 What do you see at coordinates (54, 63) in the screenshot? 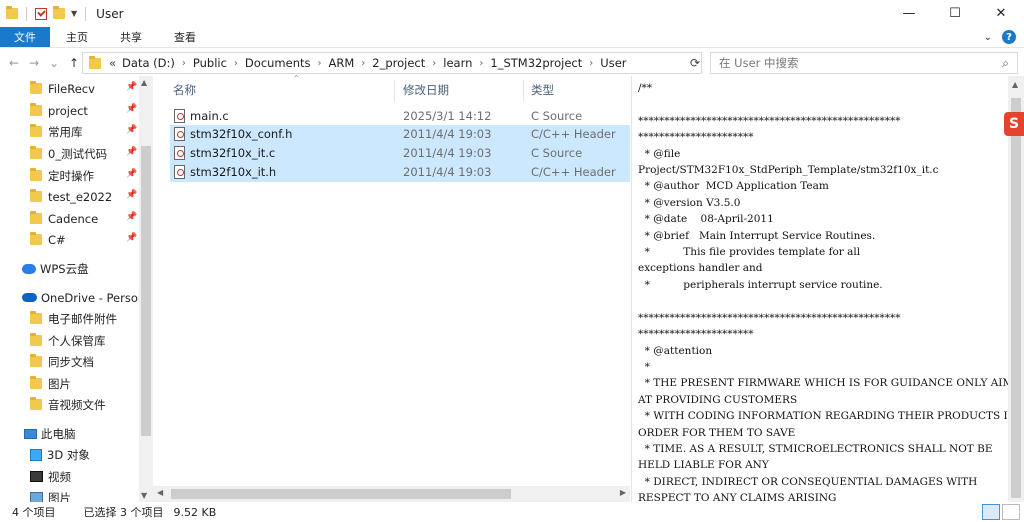
I see `recent-locations-button: ⌄` at bounding box center [54, 63].